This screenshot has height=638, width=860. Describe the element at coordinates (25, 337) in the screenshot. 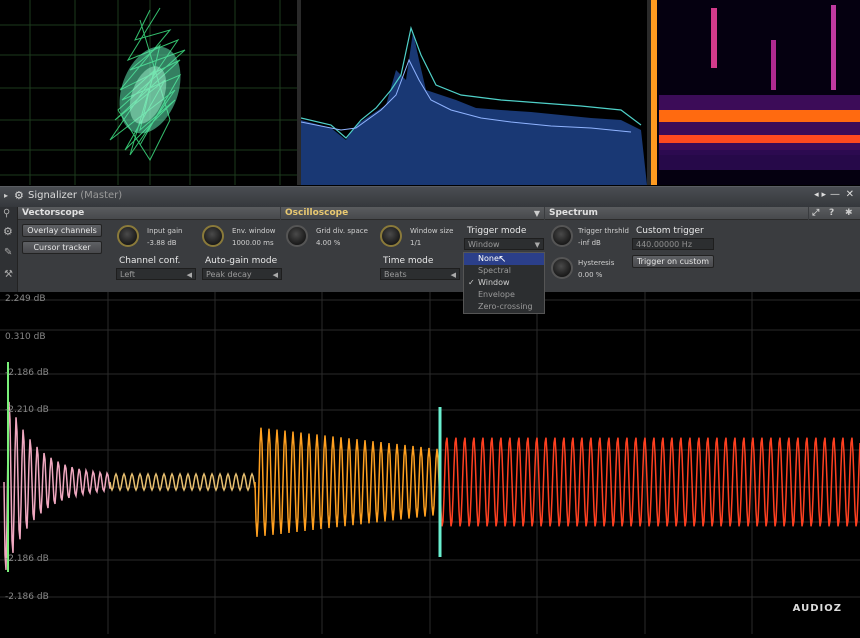

I see `scope-label-2: 0.310 dB` at that location.